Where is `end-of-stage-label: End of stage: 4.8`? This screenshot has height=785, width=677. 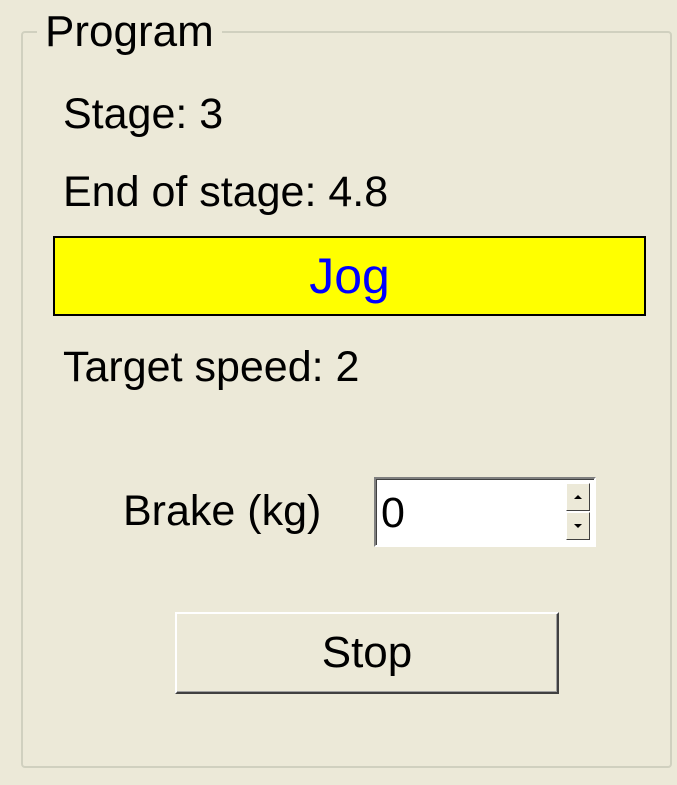 end-of-stage-label: End of stage: 4.8 is located at coordinates (226, 192).